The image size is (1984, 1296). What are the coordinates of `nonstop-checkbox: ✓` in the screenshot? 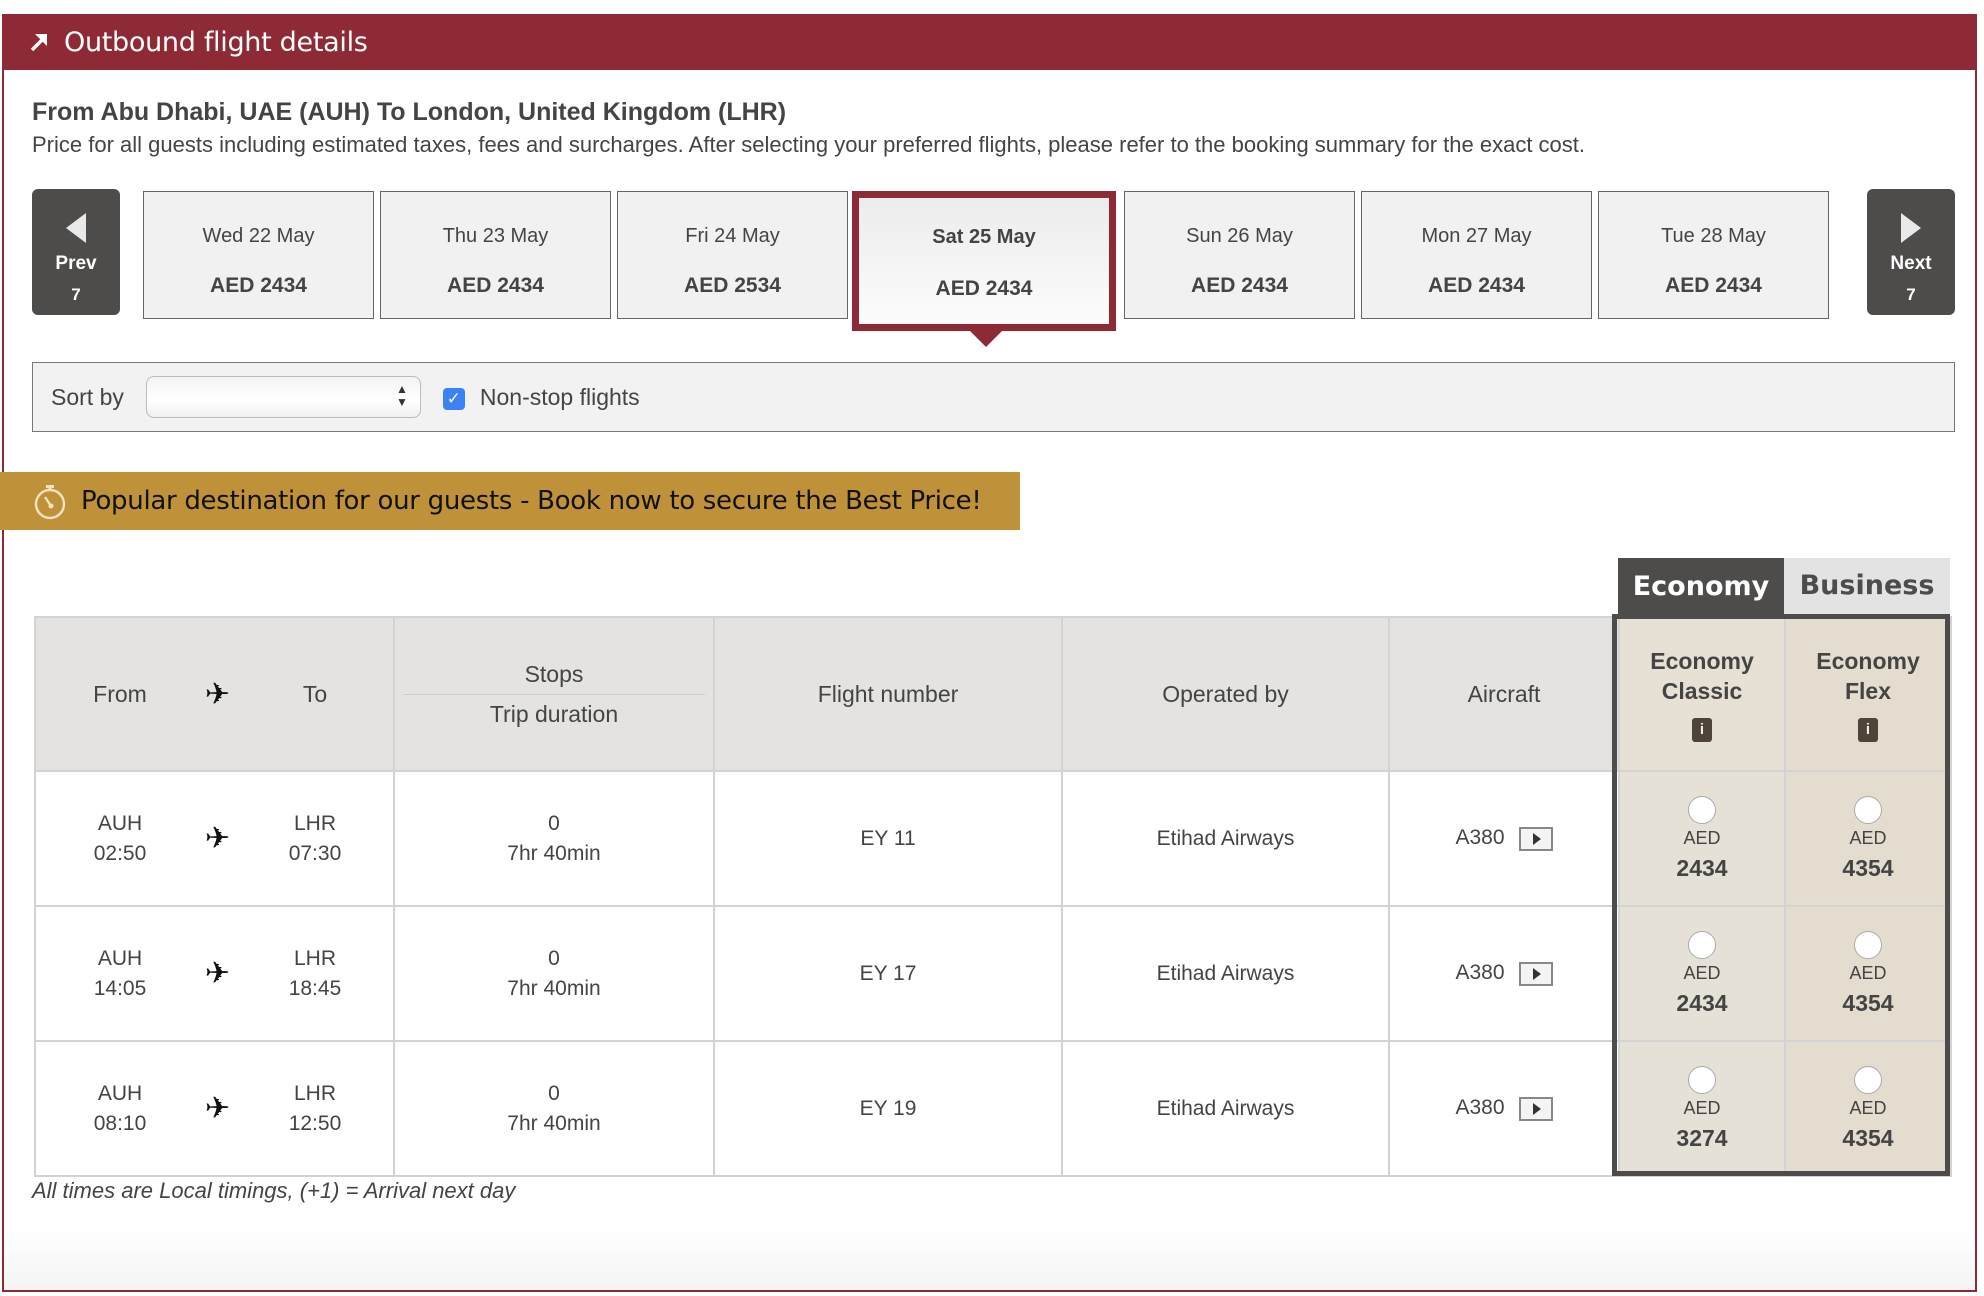 It's located at (453, 399).